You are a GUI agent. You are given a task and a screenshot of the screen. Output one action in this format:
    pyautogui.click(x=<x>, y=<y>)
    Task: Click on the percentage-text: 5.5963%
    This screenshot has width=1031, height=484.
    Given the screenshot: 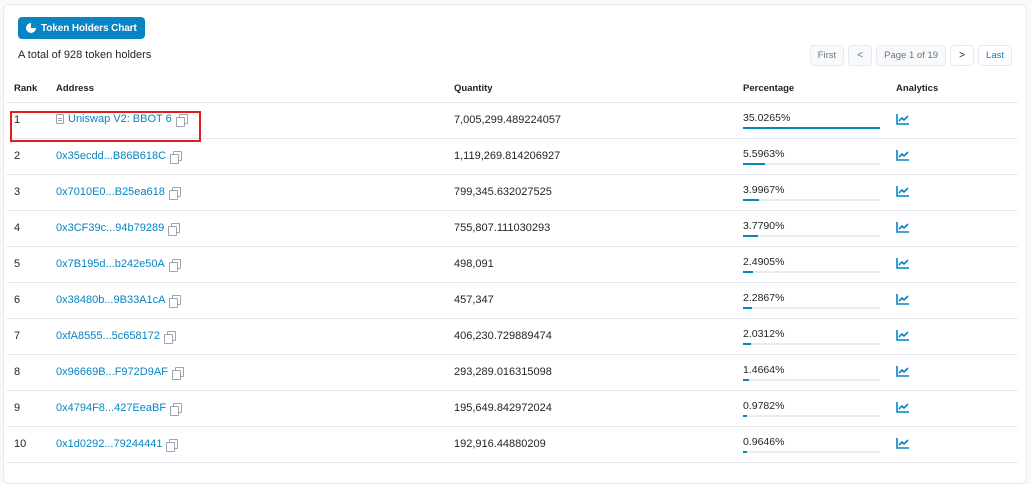 What is the action you would take?
    pyautogui.click(x=764, y=153)
    